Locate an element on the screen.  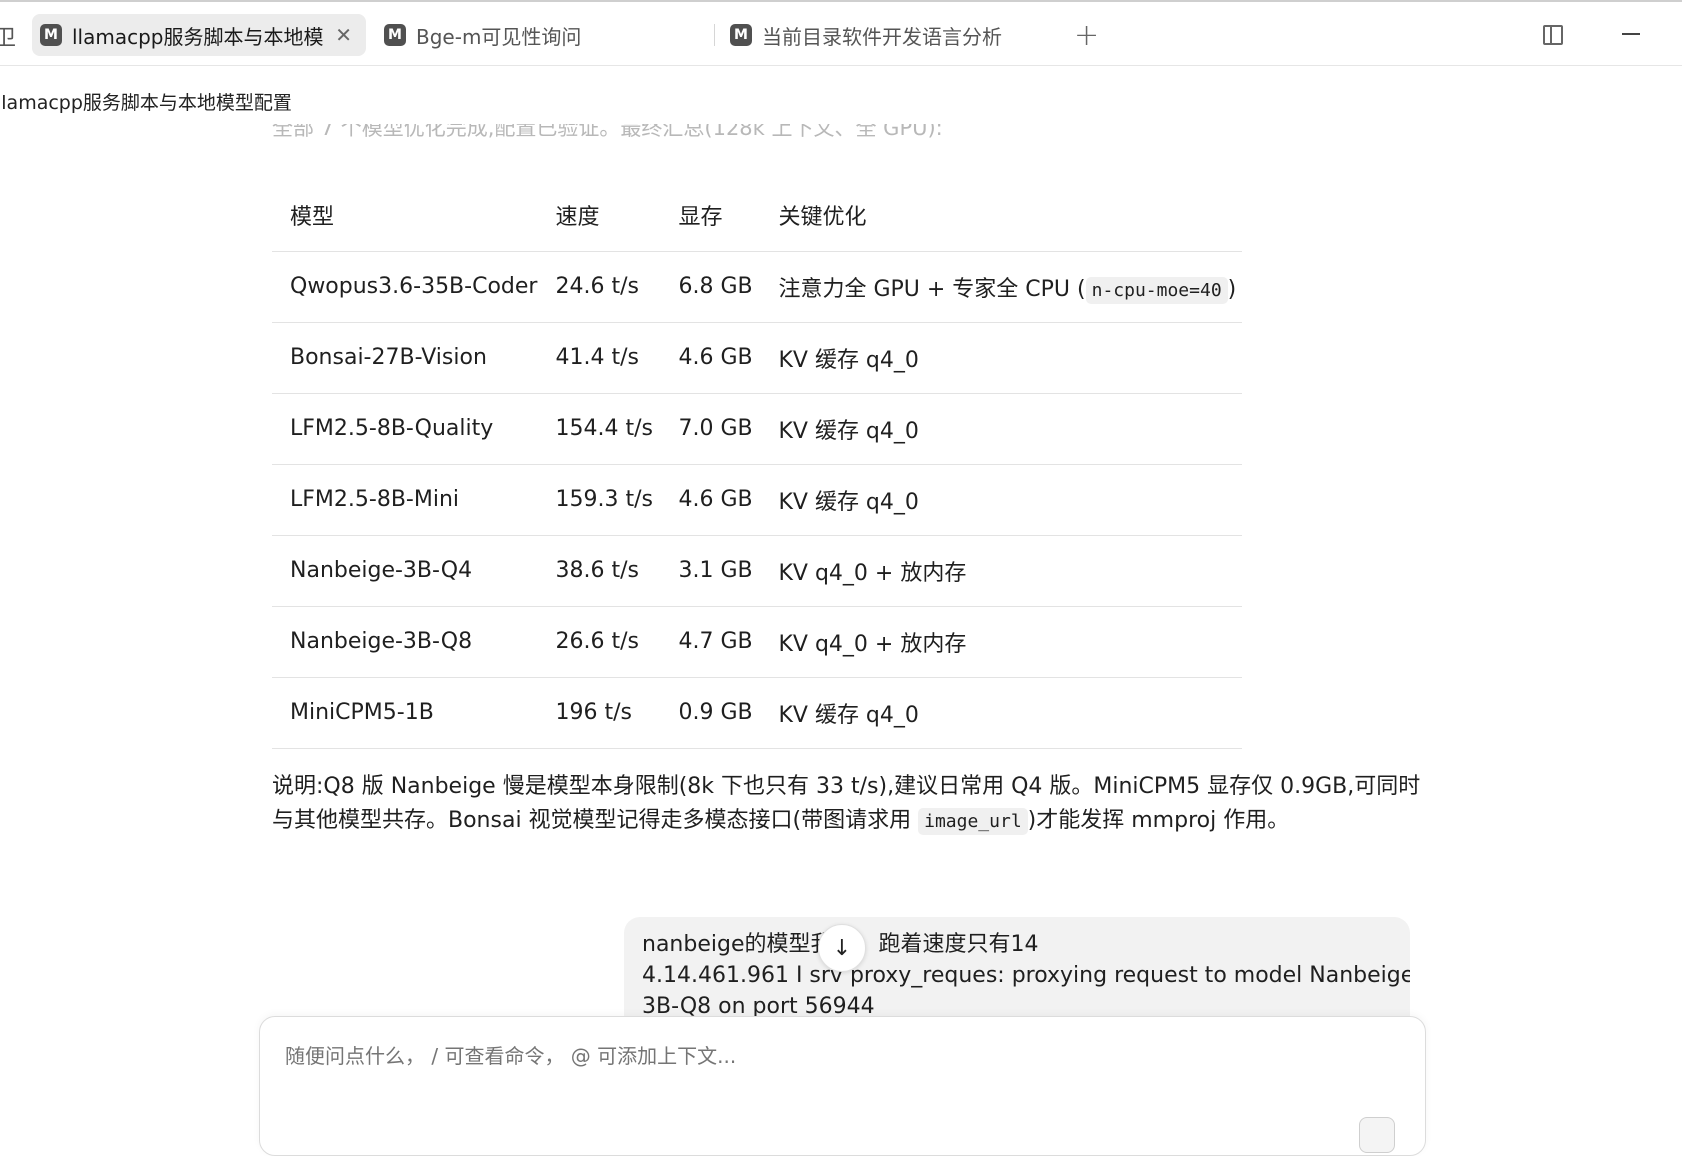
sidebar-toggle-icon is located at coordinates (1553, 35).